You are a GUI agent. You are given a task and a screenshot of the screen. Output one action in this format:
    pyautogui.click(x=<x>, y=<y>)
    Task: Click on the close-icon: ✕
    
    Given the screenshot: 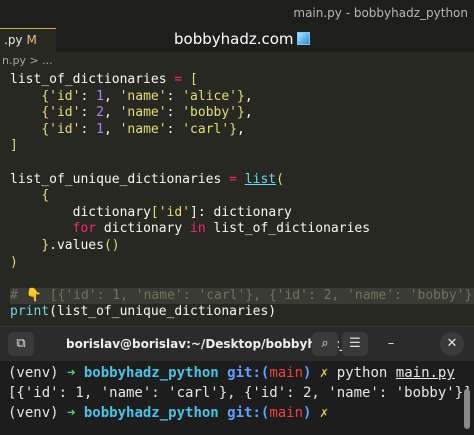 What is the action you would take?
    pyautogui.click(x=452, y=344)
    